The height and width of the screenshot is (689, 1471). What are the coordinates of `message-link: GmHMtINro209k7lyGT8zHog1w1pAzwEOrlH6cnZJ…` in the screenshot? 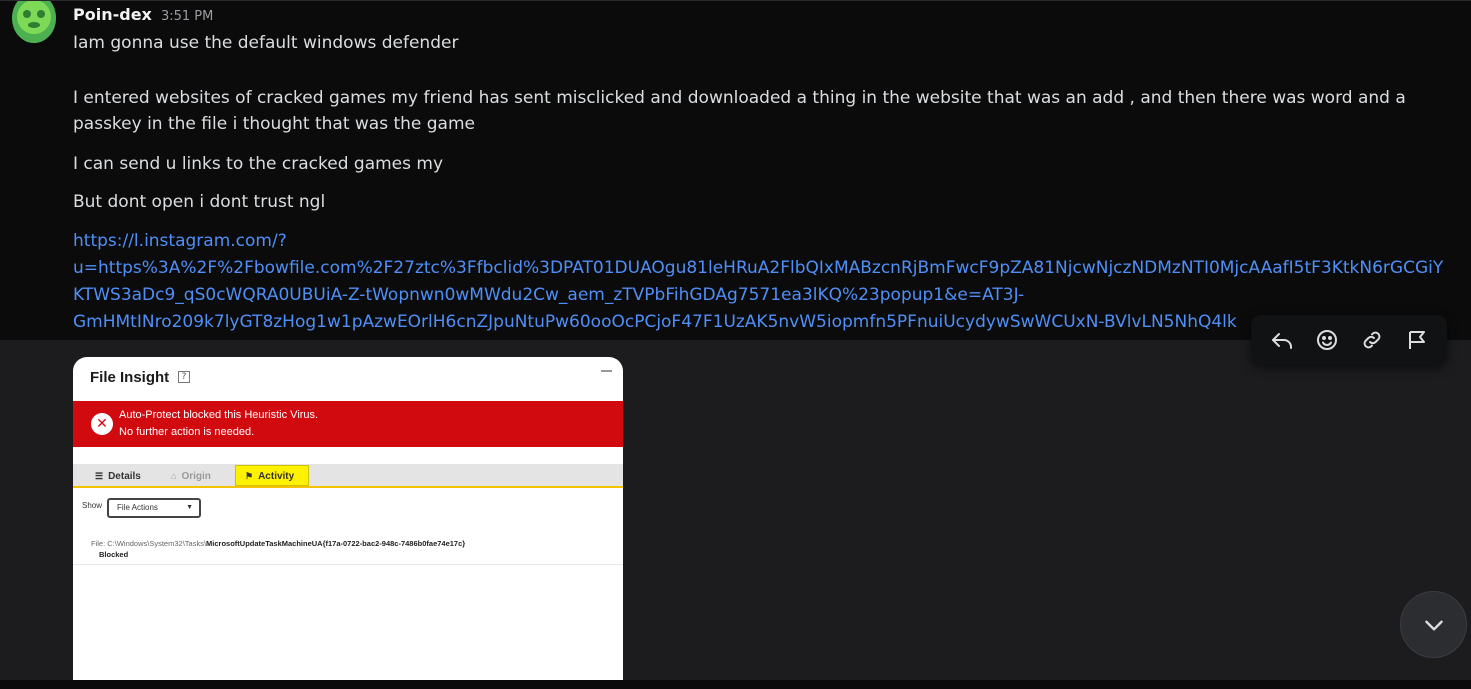 It's located at (655, 322).